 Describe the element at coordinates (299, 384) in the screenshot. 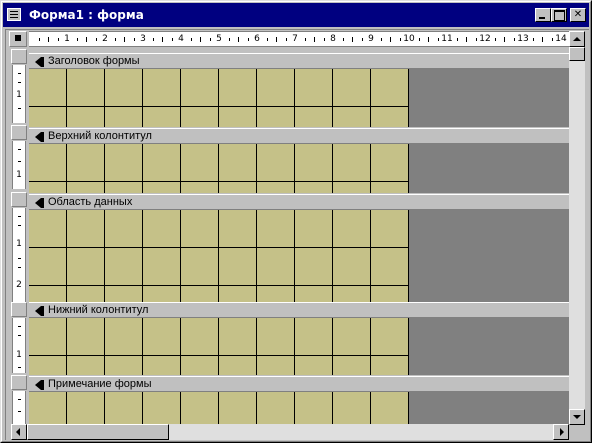

I see `section-bar-form-footer: Примечание формы` at that location.